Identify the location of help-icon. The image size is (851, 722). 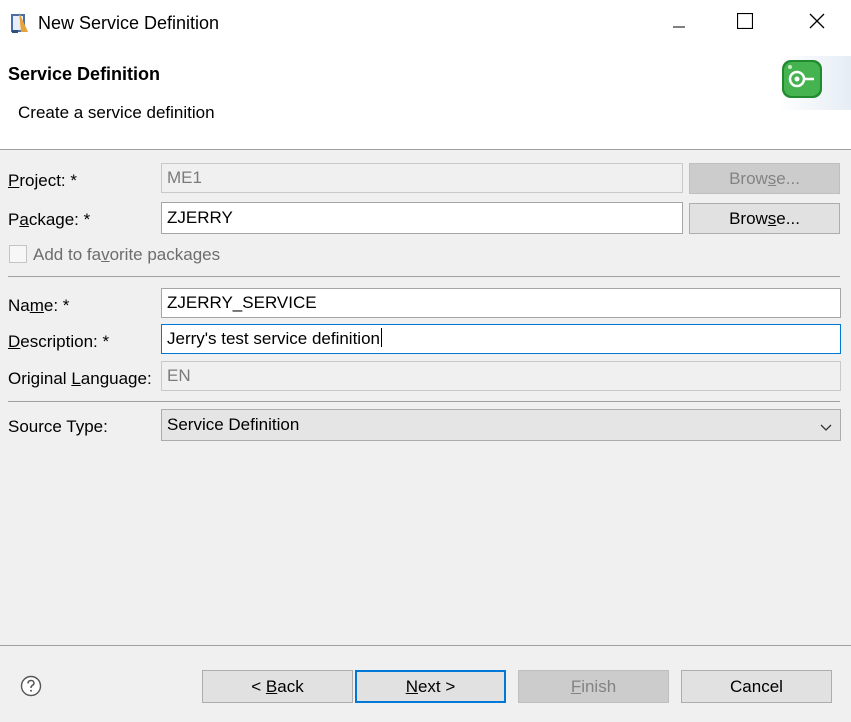
(31, 686).